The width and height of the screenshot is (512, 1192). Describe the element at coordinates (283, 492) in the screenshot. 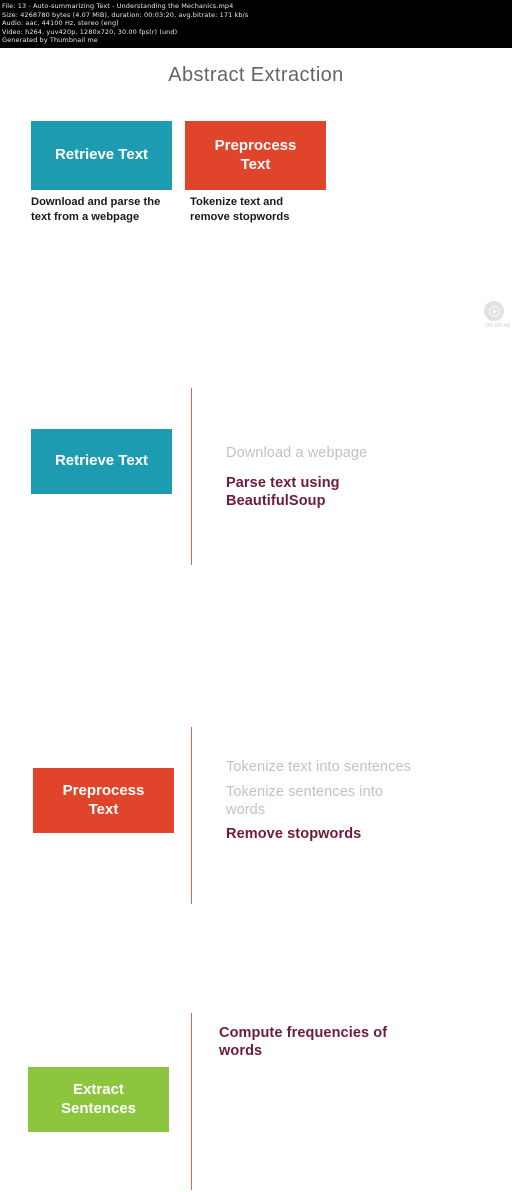

I see `slide-bullet-2: Parse text using BeautifulSoup` at that location.